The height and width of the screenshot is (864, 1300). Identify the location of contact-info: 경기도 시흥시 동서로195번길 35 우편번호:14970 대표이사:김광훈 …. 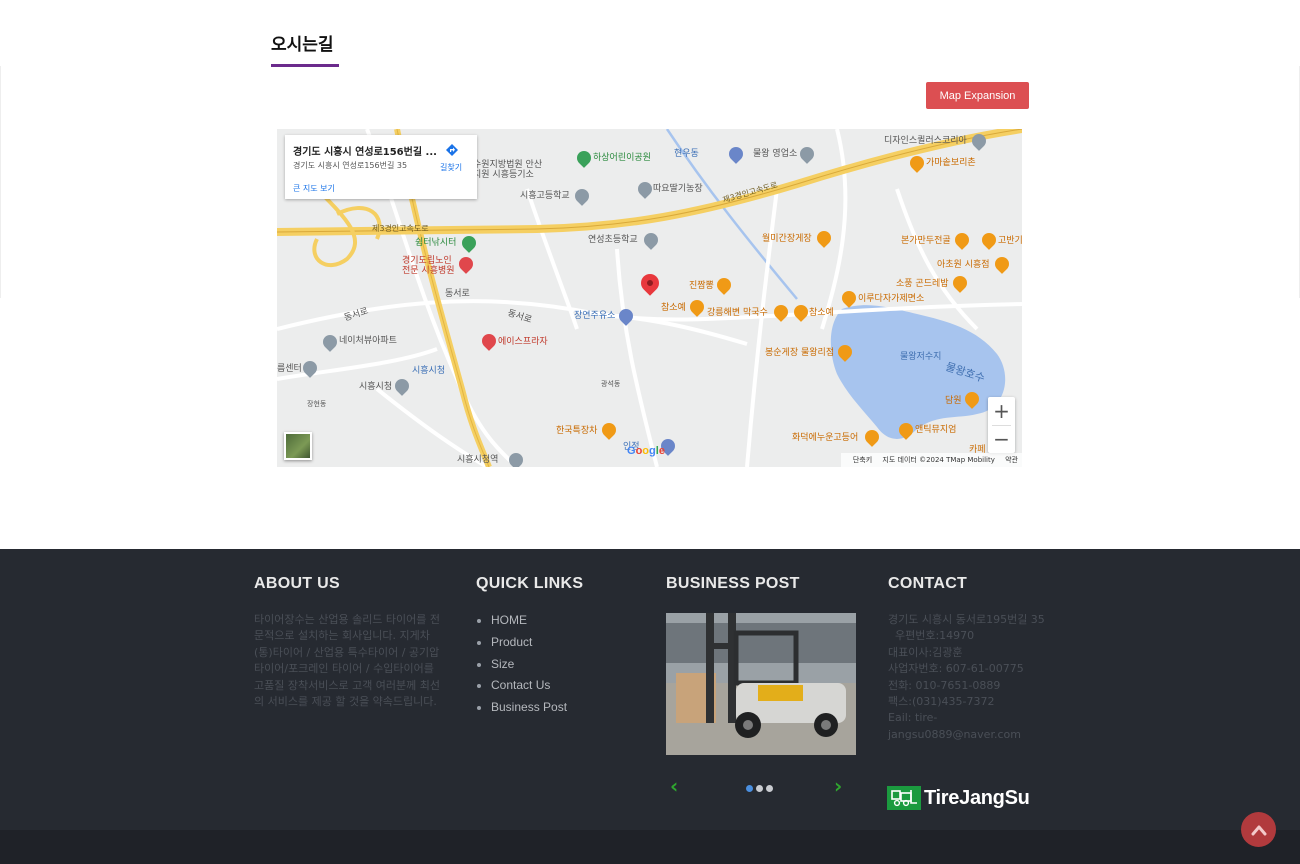
(968, 677).